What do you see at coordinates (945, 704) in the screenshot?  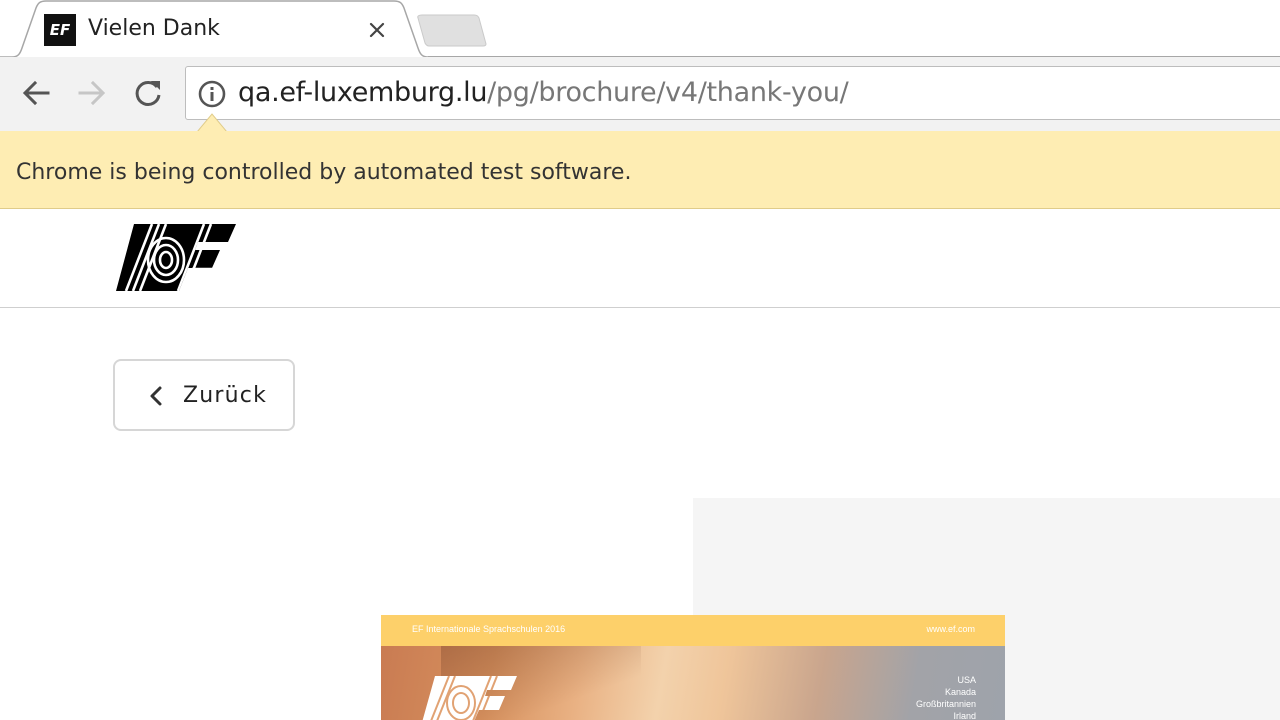 I see `country-item: Großbritannien` at bounding box center [945, 704].